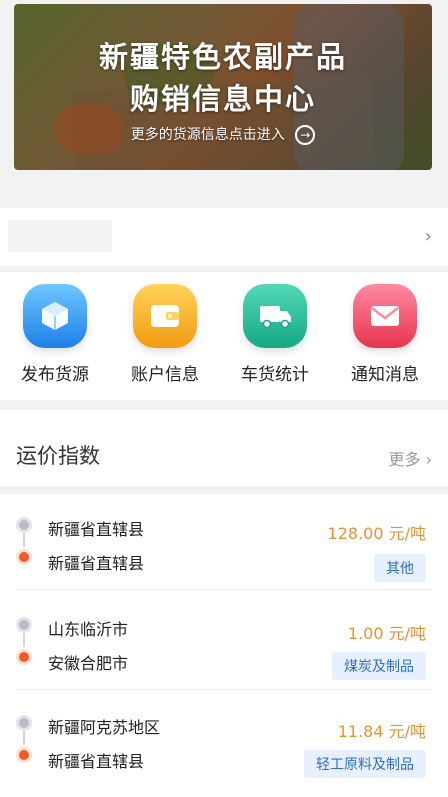 The width and height of the screenshot is (448, 797). I want to click on origin-city: 新疆省直辖县, so click(96, 529).